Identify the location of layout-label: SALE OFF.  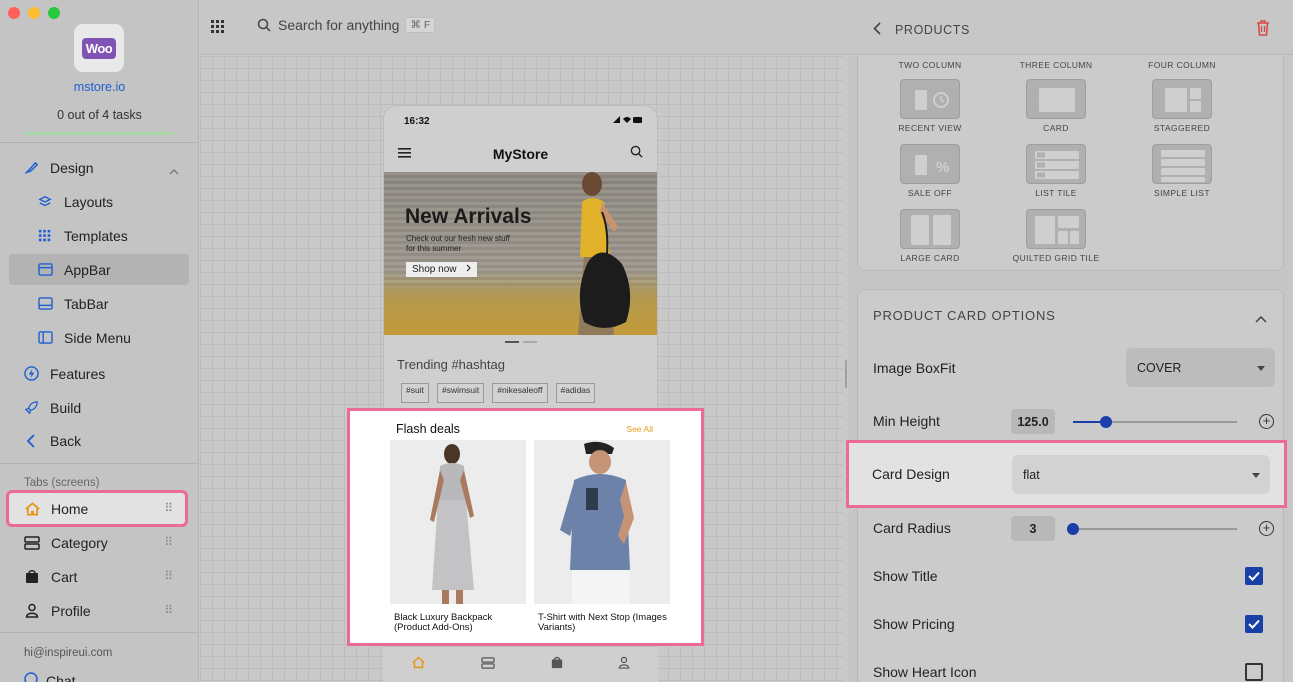
(930, 193).